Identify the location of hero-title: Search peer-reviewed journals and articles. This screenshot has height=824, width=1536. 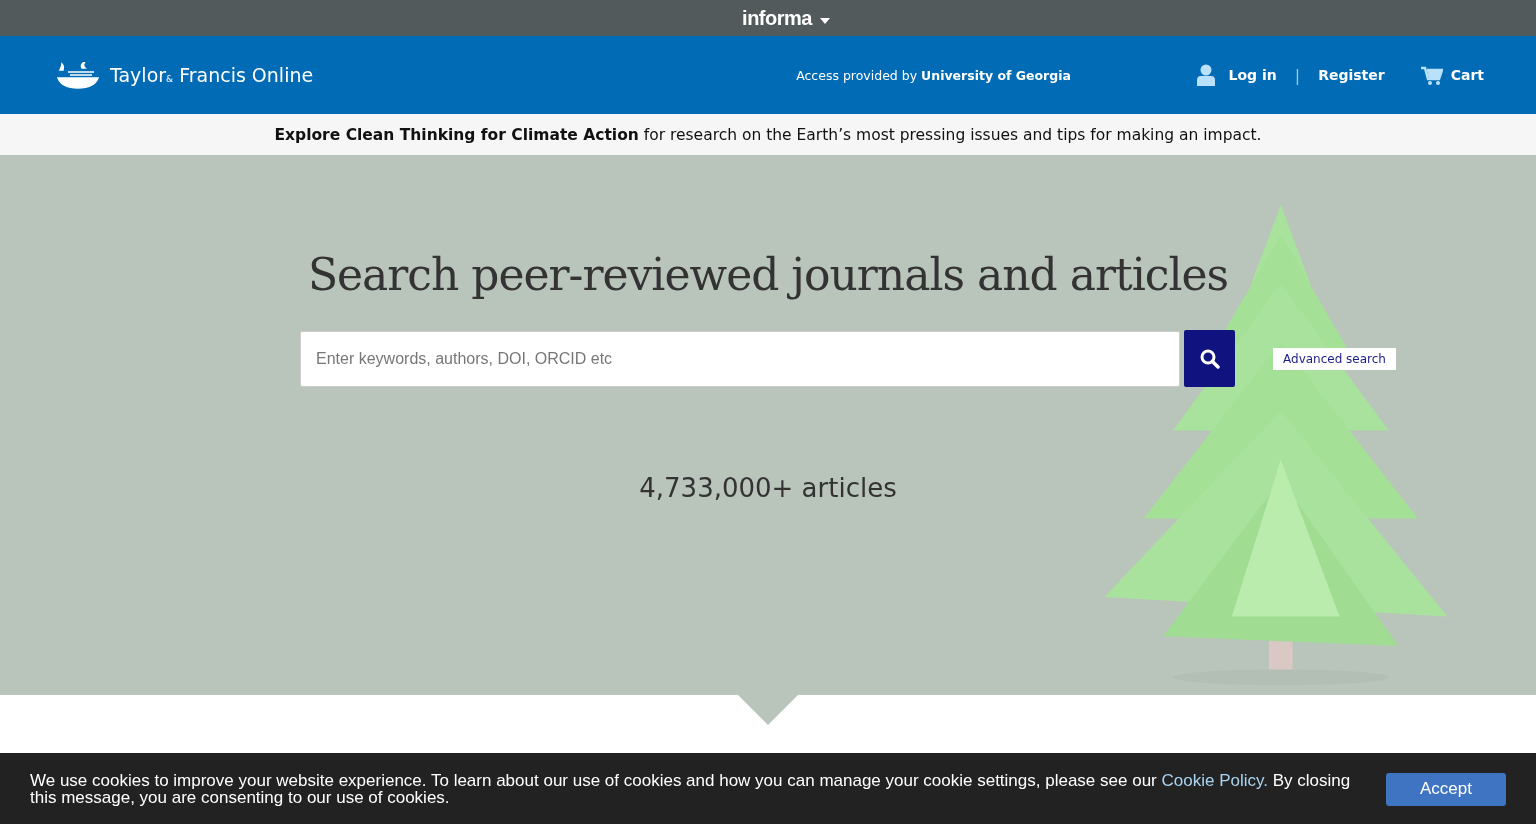
(768, 274).